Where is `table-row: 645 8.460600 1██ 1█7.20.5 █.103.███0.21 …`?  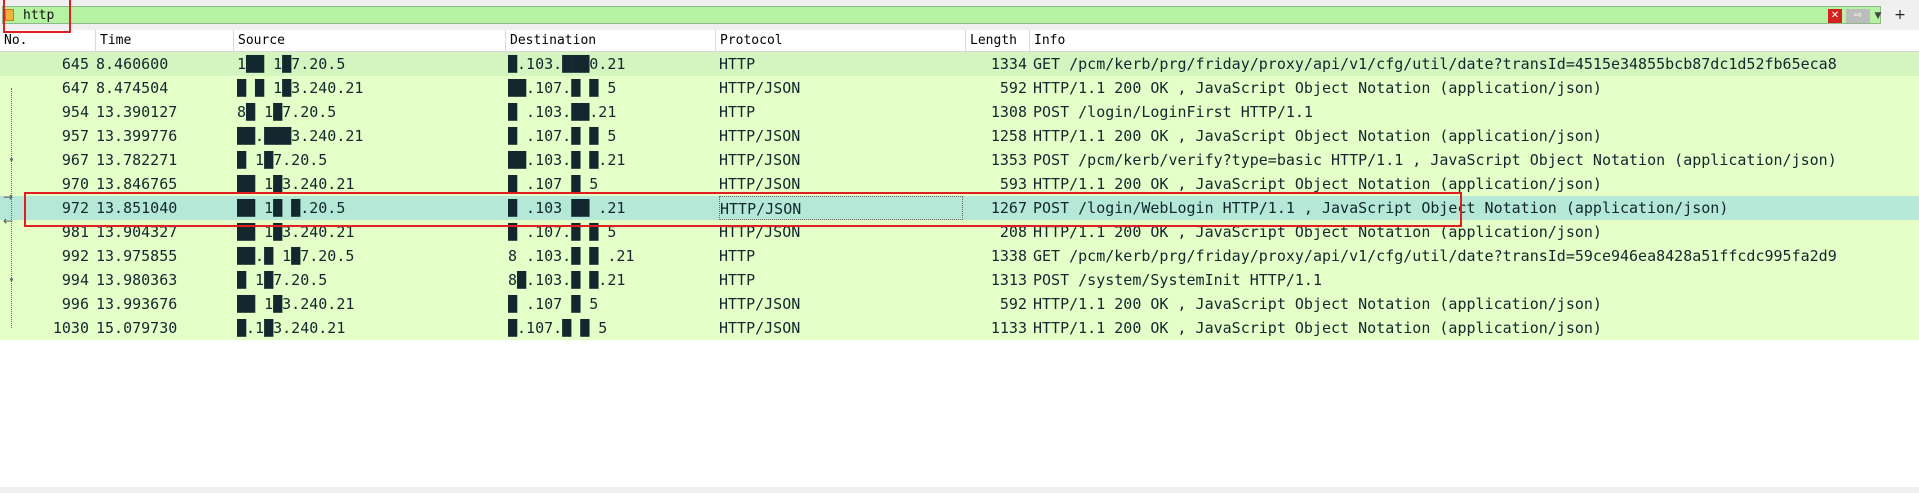 table-row: 645 8.460600 1██ 1█7.20.5 █.103.███0.21 … is located at coordinates (959, 64).